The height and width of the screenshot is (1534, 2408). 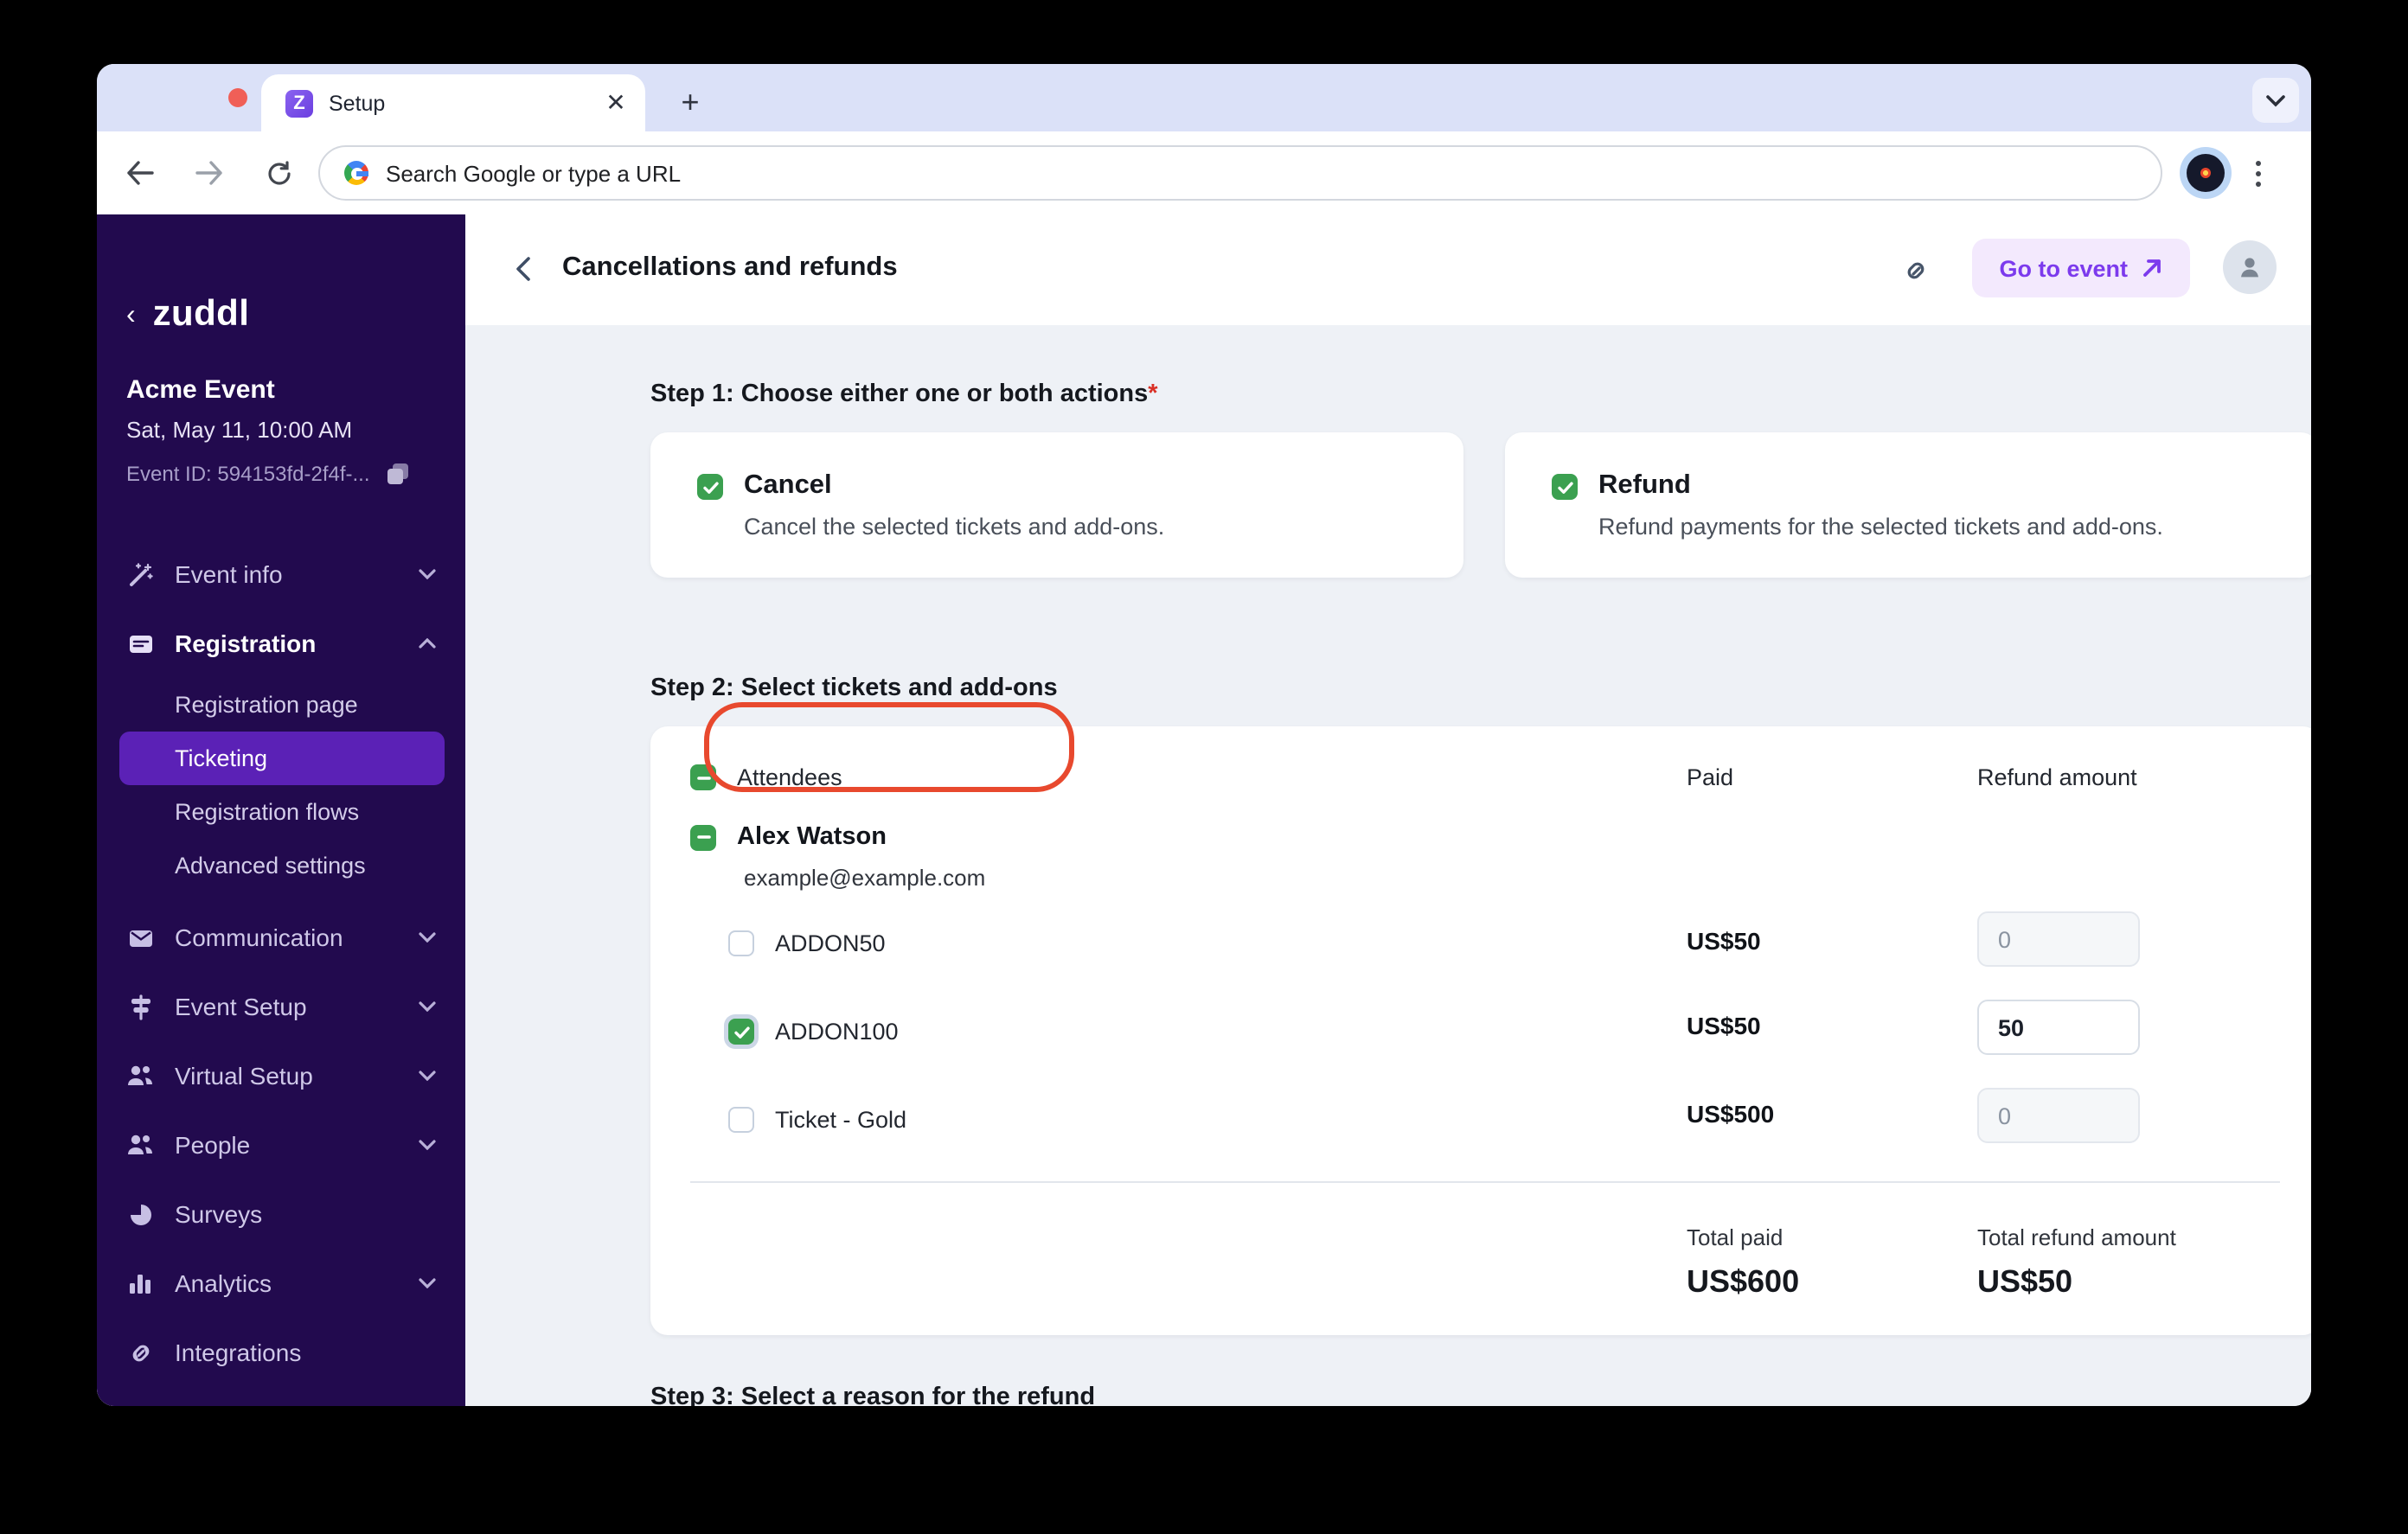 I want to click on event-datetime: Sat, May 11, 10:00 AM, so click(x=239, y=430).